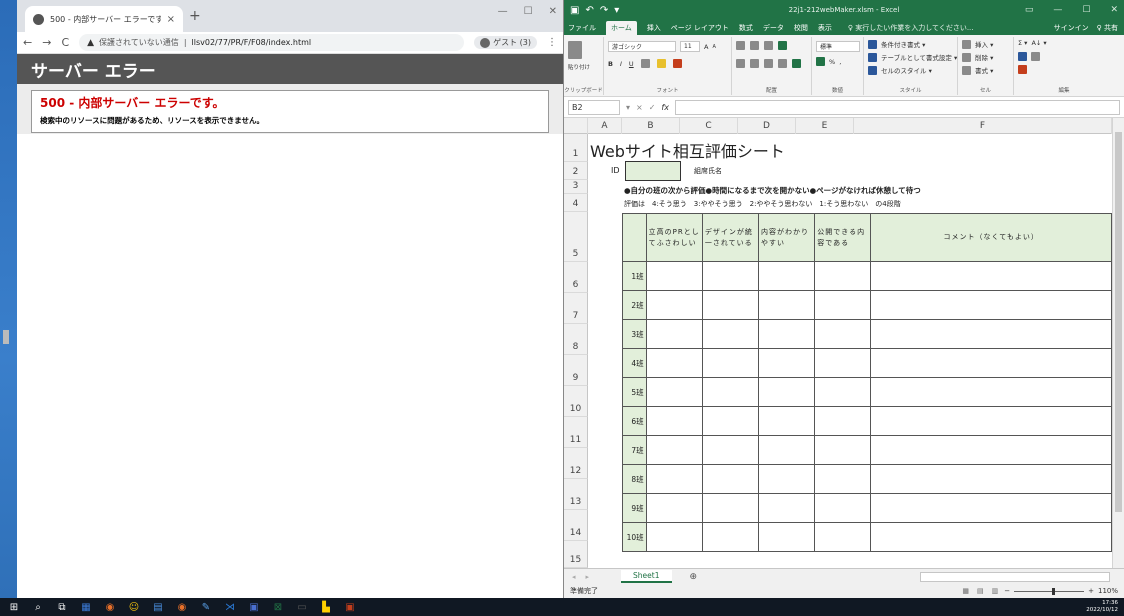  What do you see at coordinates (278, 607) in the screenshot?
I see `excel-icon: ⊠` at bounding box center [278, 607].